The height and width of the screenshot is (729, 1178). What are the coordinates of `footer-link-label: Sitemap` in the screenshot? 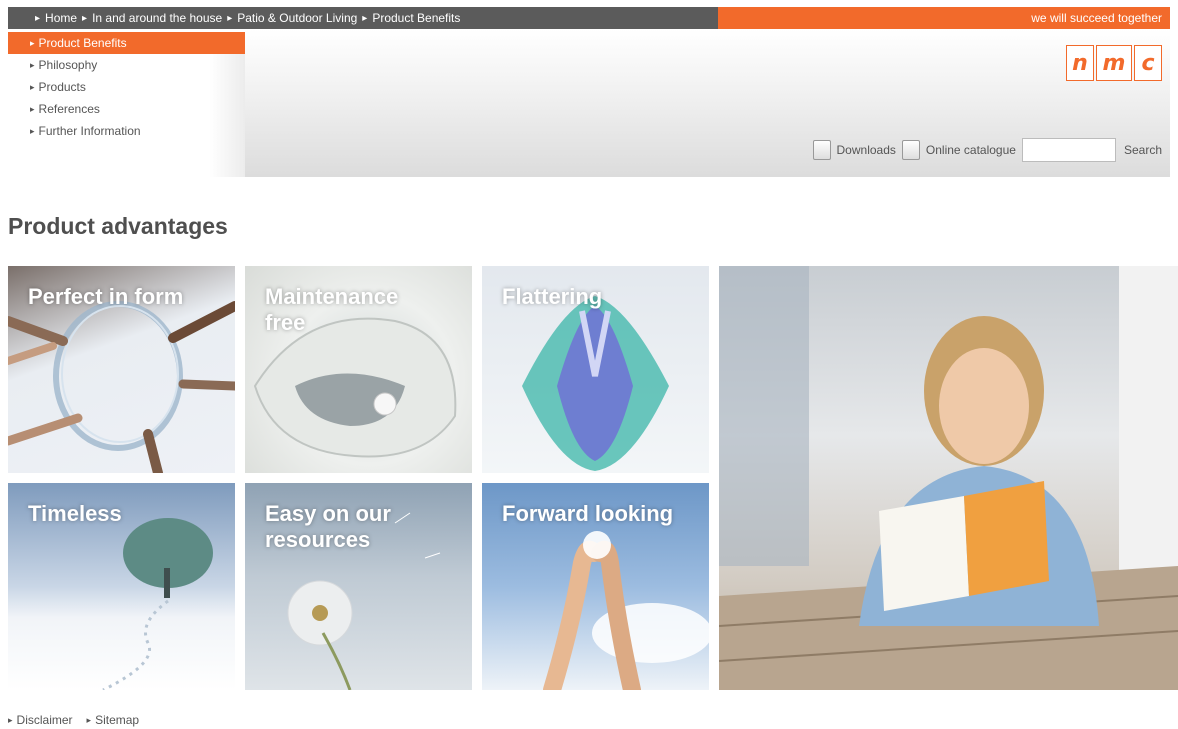 It's located at (117, 720).